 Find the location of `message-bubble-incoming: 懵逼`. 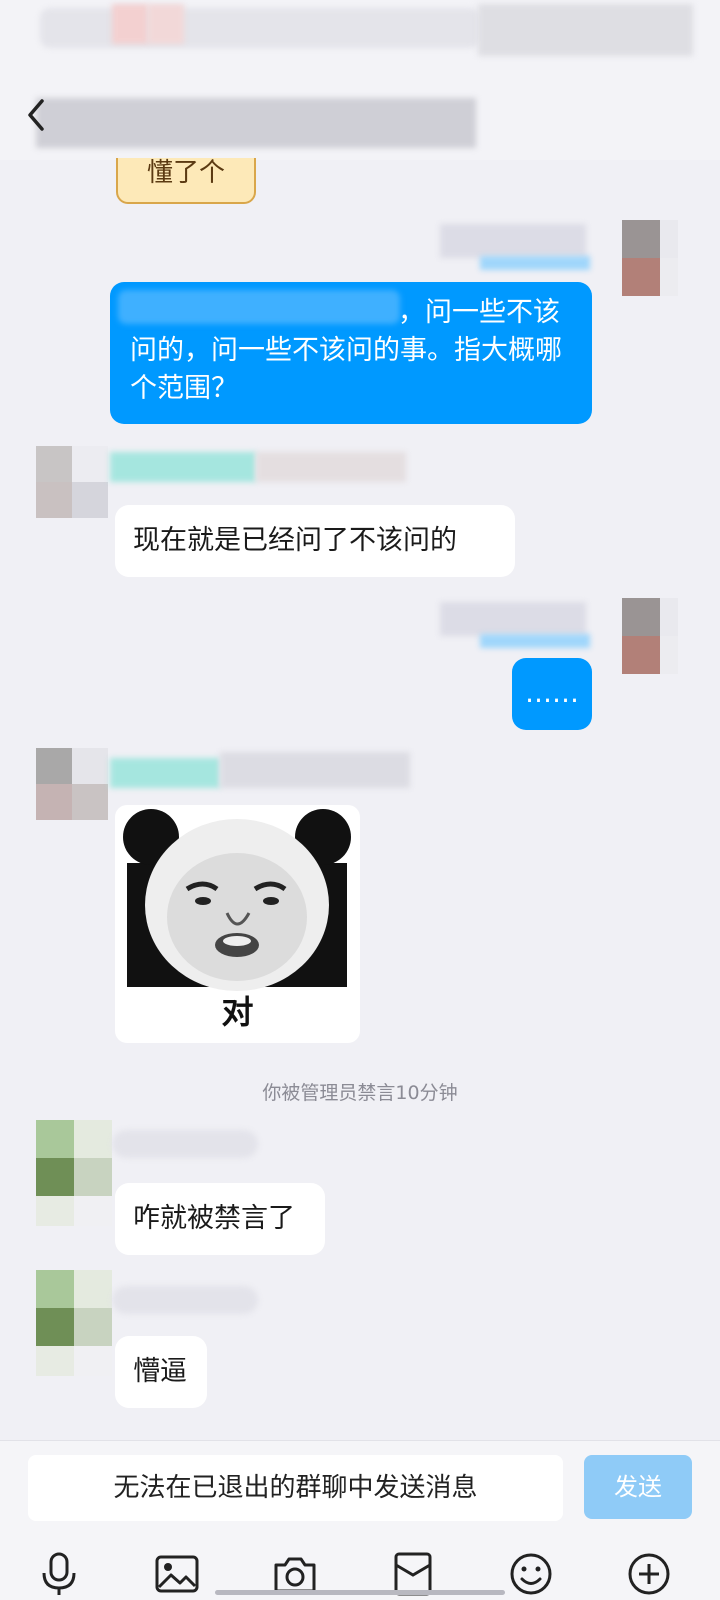

message-bubble-incoming: 懵逼 is located at coordinates (161, 1372).